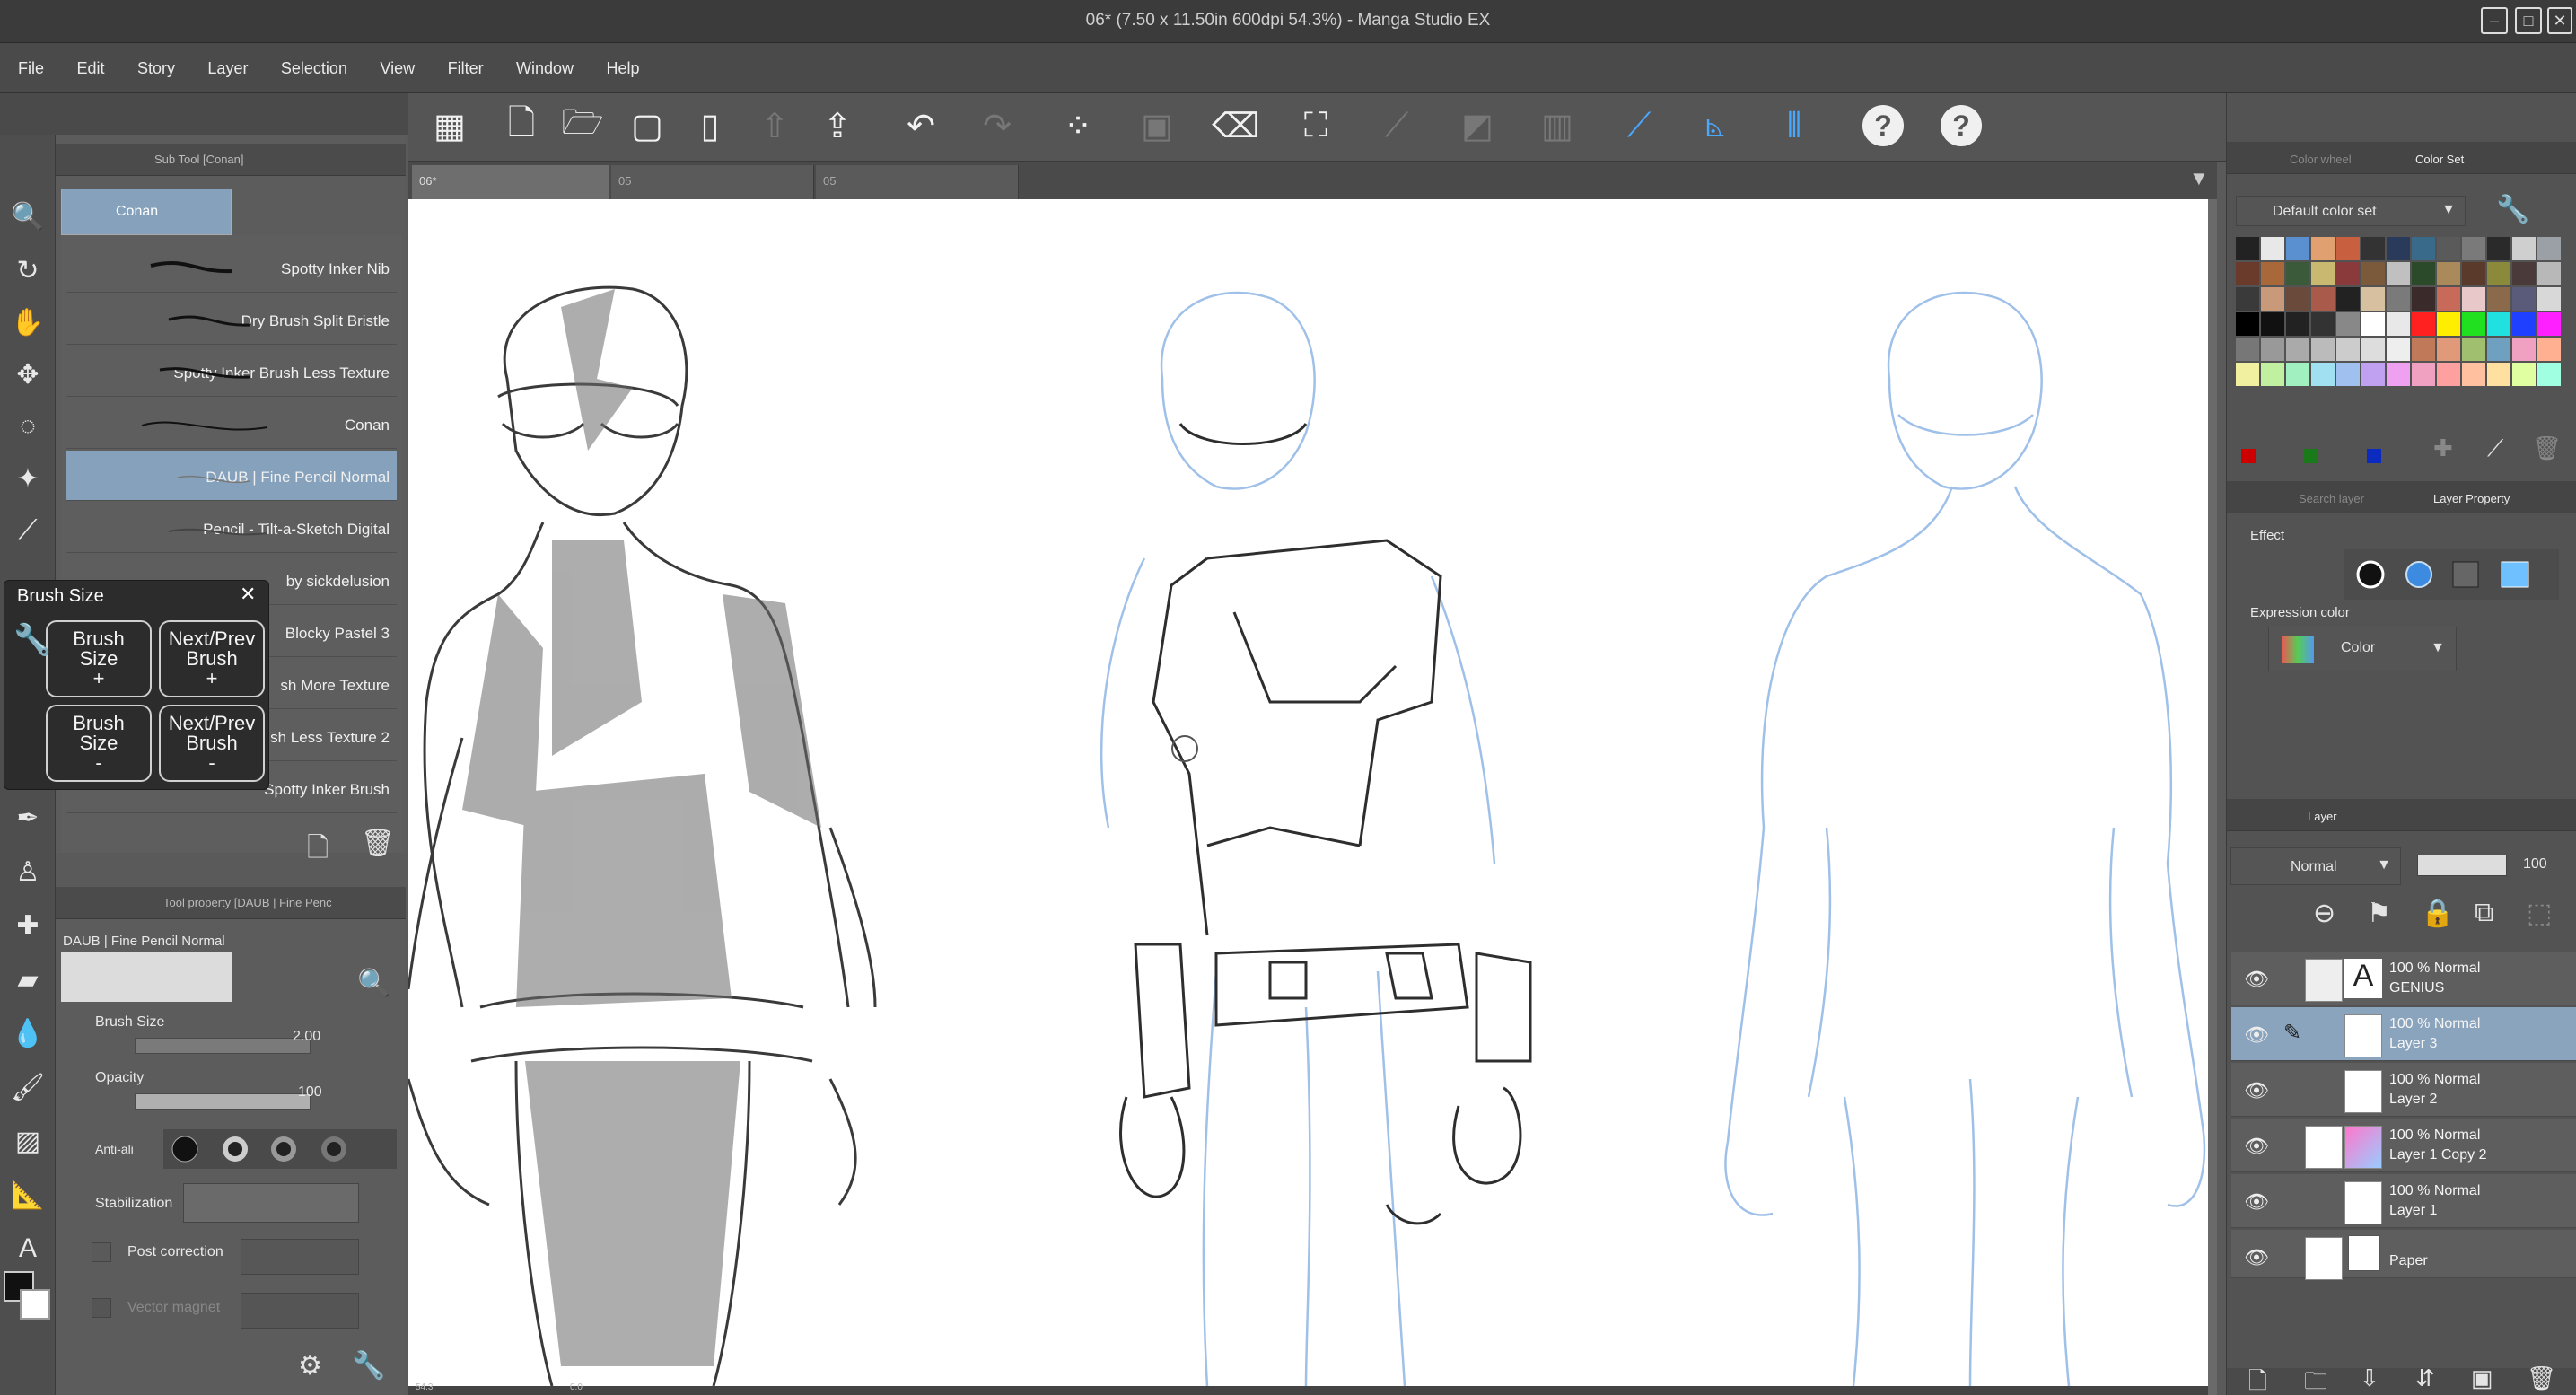  What do you see at coordinates (2199, 178) in the screenshot?
I see `tabs-dropdown-icon: ▼` at bounding box center [2199, 178].